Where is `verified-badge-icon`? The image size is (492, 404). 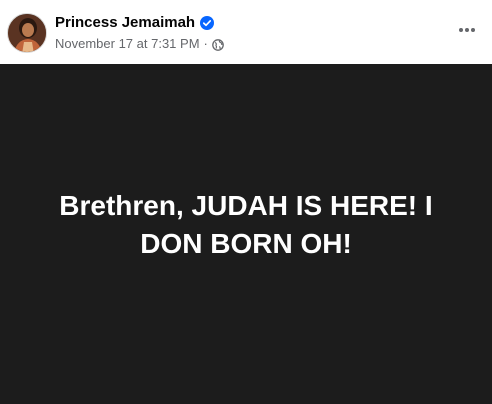
verified-badge-icon is located at coordinates (207, 23).